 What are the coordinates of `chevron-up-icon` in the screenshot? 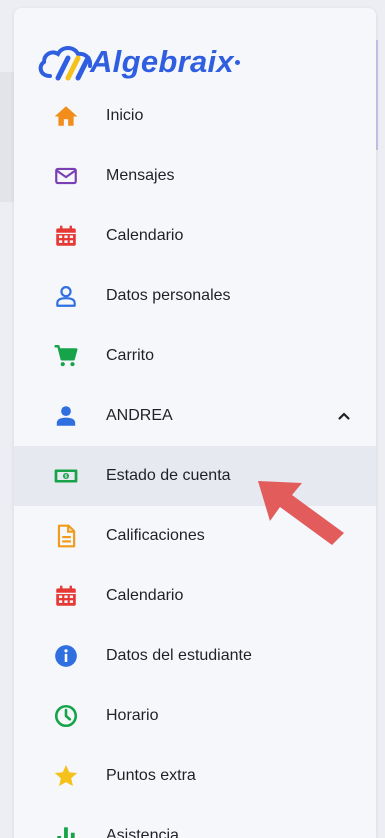 It's located at (344, 416).